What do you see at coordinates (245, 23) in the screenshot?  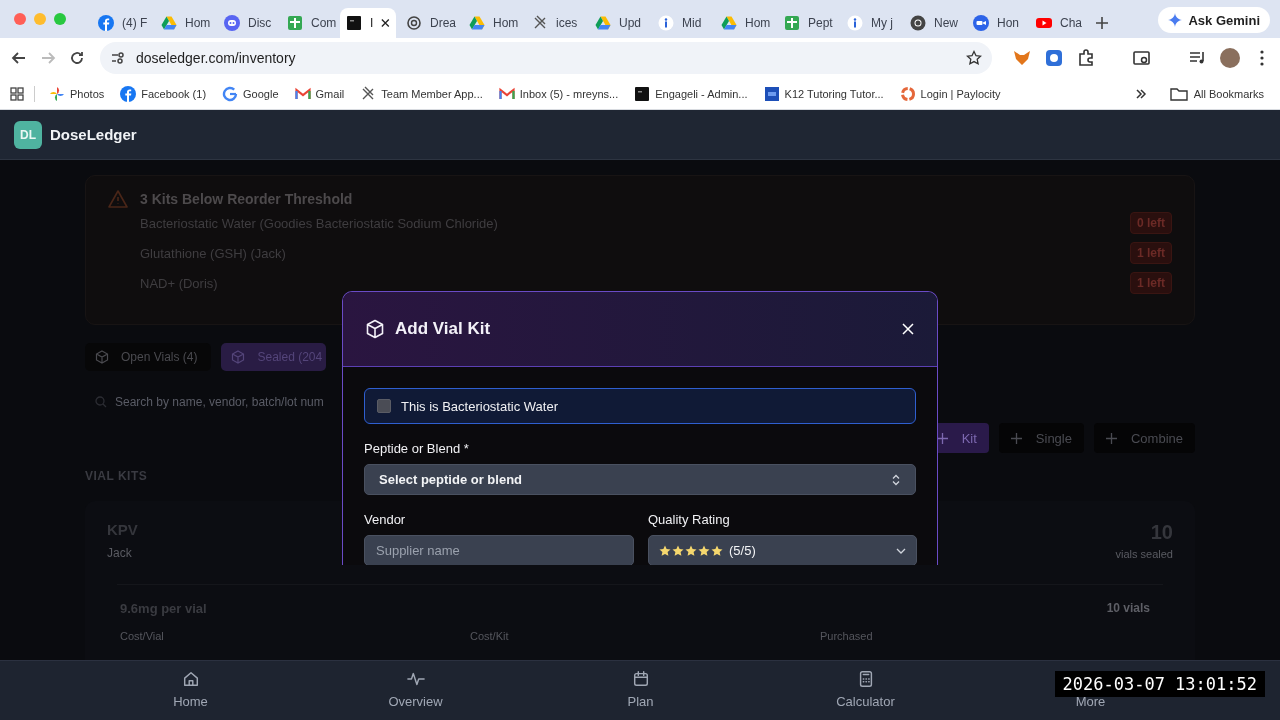 I see `browser-tab: Disc` at bounding box center [245, 23].